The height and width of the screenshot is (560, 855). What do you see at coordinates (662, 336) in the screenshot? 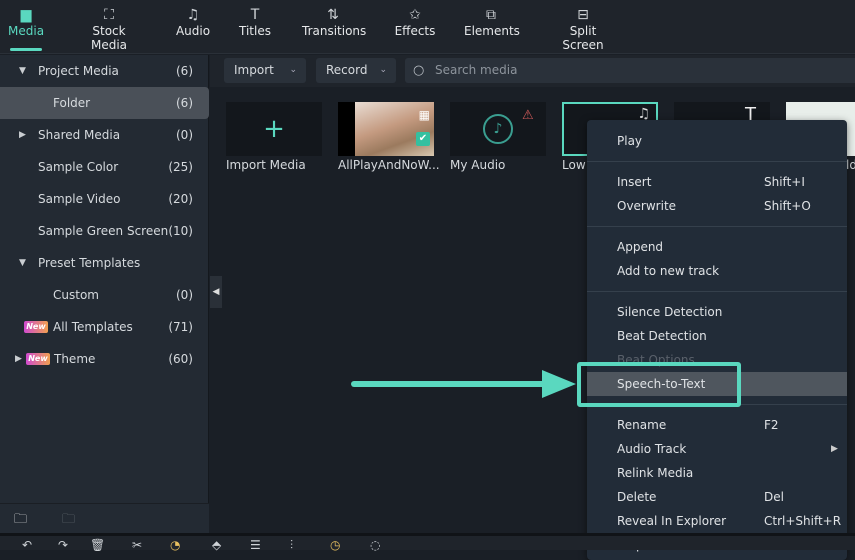
I see `menu-label: Beat Detection` at bounding box center [662, 336].